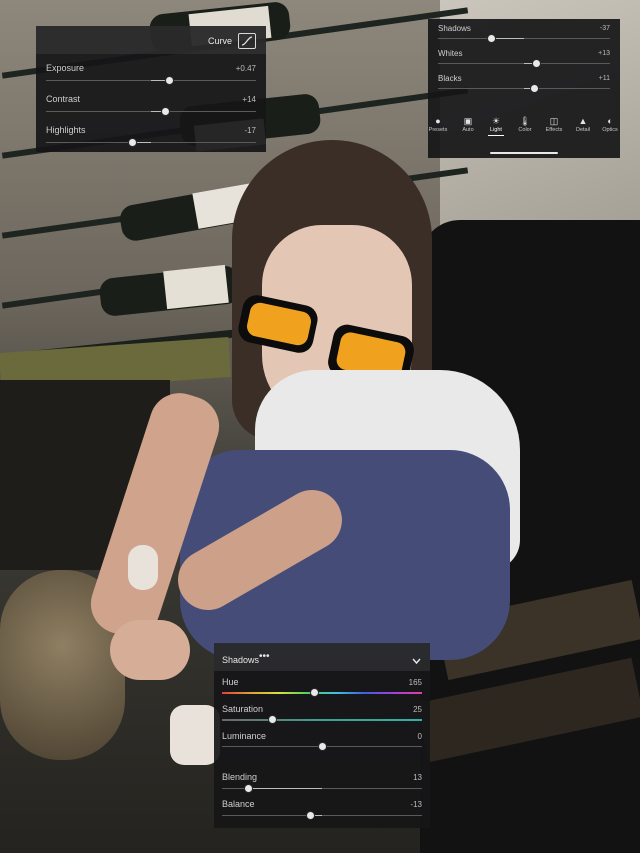  What do you see at coordinates (604, 53) in the screenshot?
I see `whites-value: +13` at bounding box center [604, 53].